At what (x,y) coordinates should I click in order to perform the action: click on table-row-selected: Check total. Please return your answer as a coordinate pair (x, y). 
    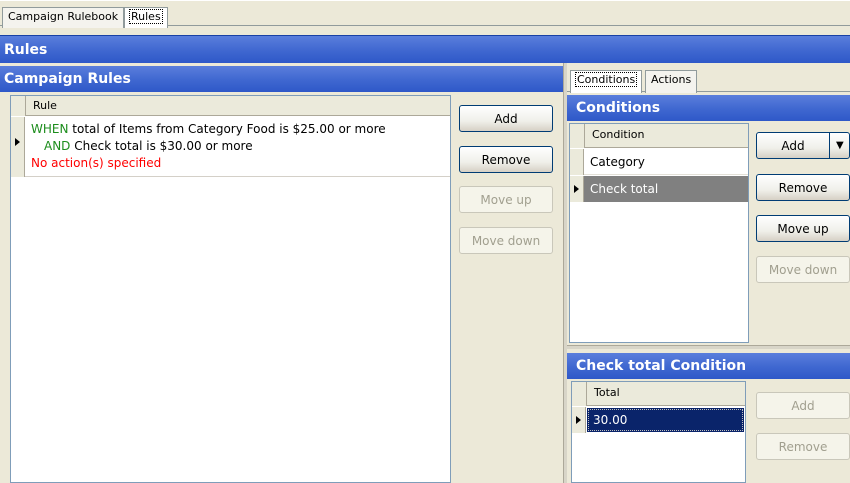
    Looking at the image, I should click on (659, 189).